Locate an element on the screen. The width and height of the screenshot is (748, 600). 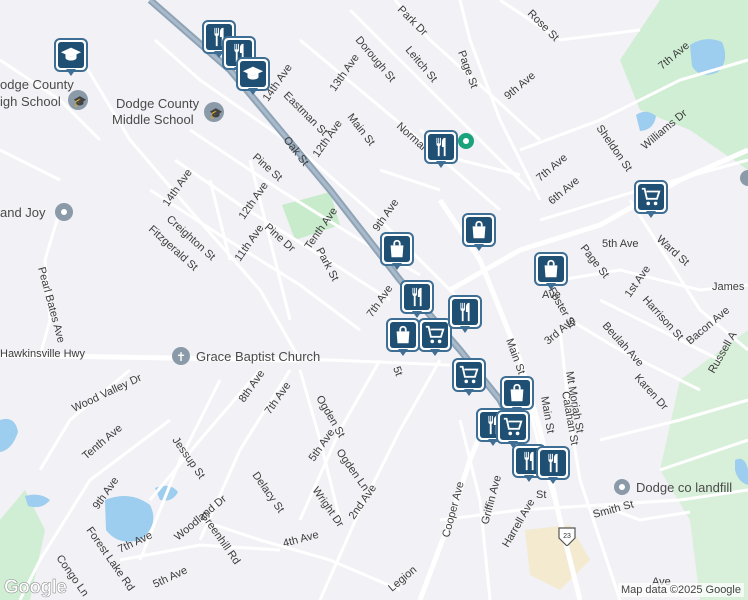
map-attribution: Map data ©2025 Google is located at coordinates (680, 590).